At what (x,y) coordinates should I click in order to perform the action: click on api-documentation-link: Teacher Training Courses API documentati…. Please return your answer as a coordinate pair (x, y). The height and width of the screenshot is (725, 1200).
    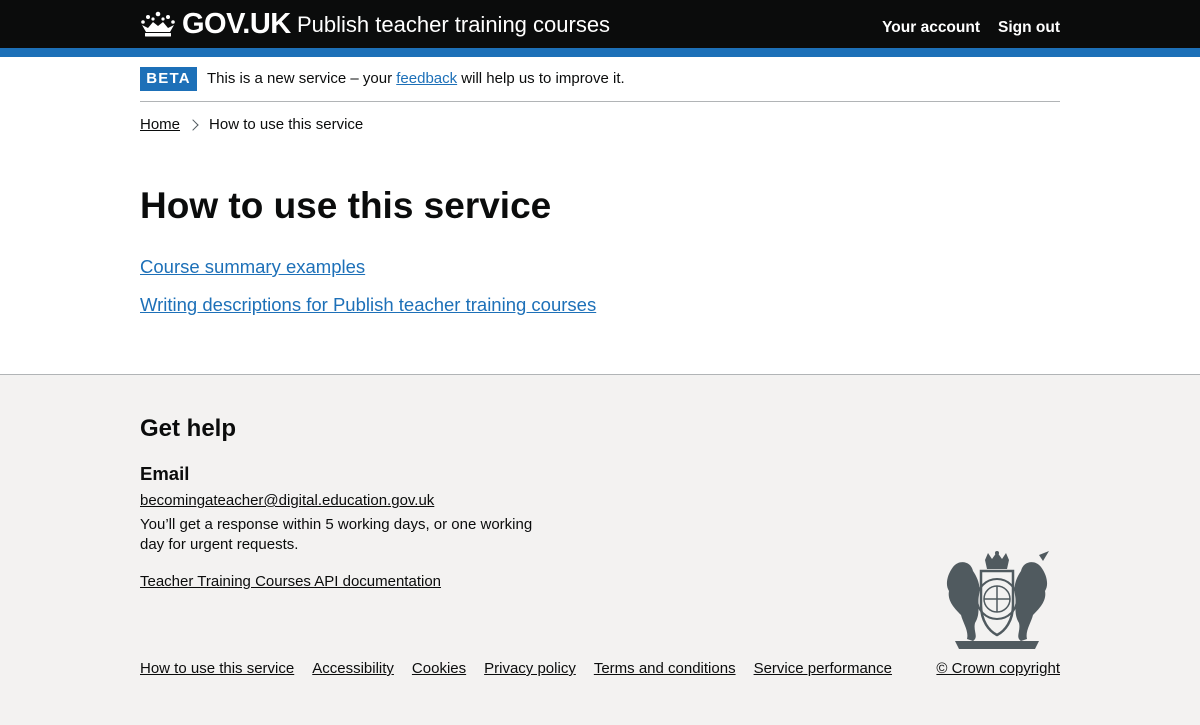
    Looking at the image, I should click on (290, 582).